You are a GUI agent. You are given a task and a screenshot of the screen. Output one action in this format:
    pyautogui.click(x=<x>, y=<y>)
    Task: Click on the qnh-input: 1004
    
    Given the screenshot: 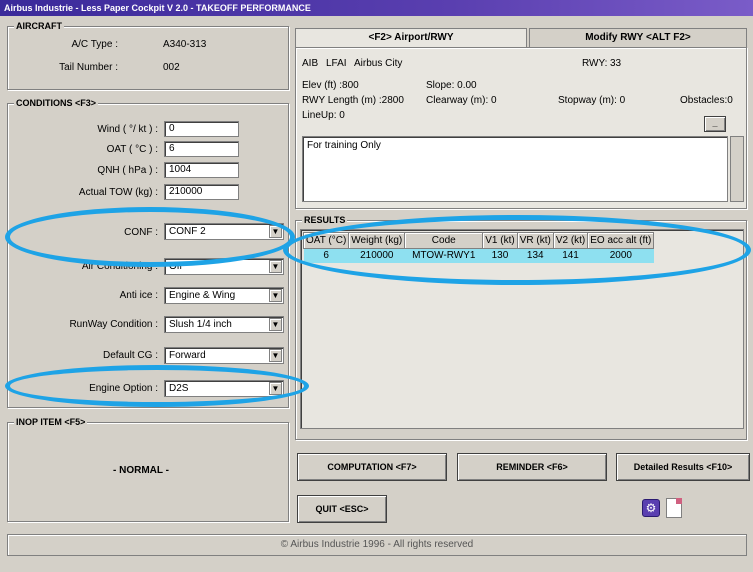 What is the action you would take?
    pyautogui.click(x=201, y=170)
    